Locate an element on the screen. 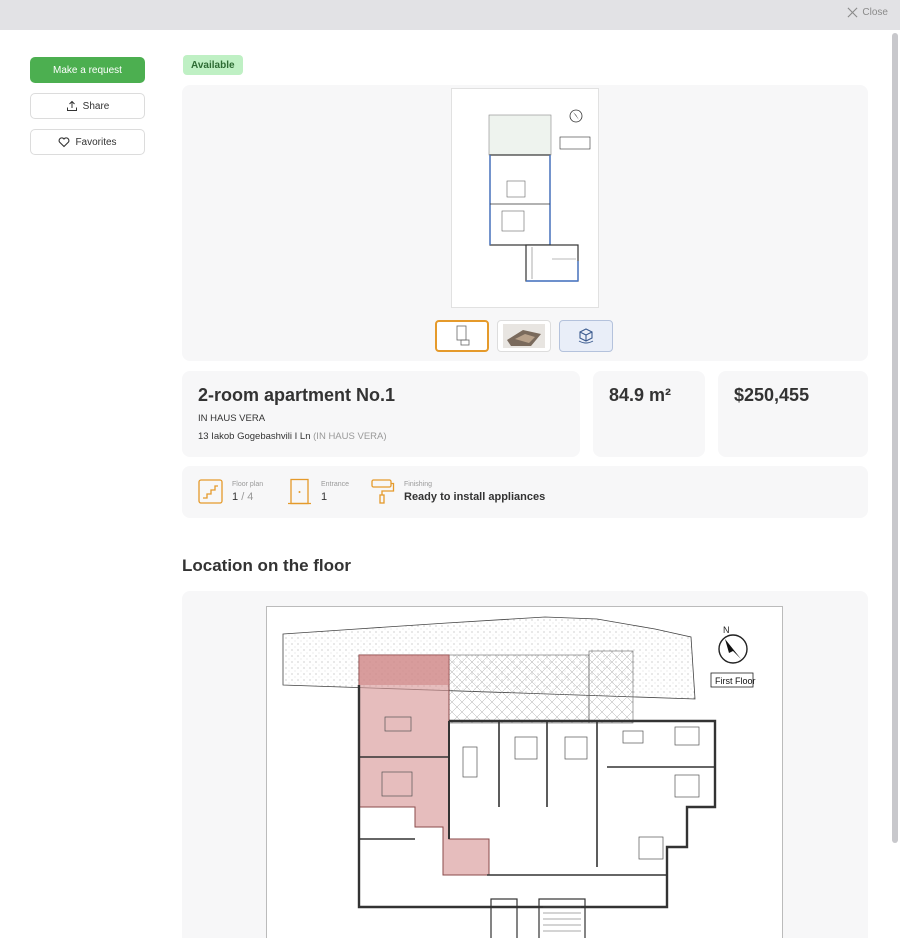  complex-name: IN HAUS VERA is located at coordinates (232, 418).